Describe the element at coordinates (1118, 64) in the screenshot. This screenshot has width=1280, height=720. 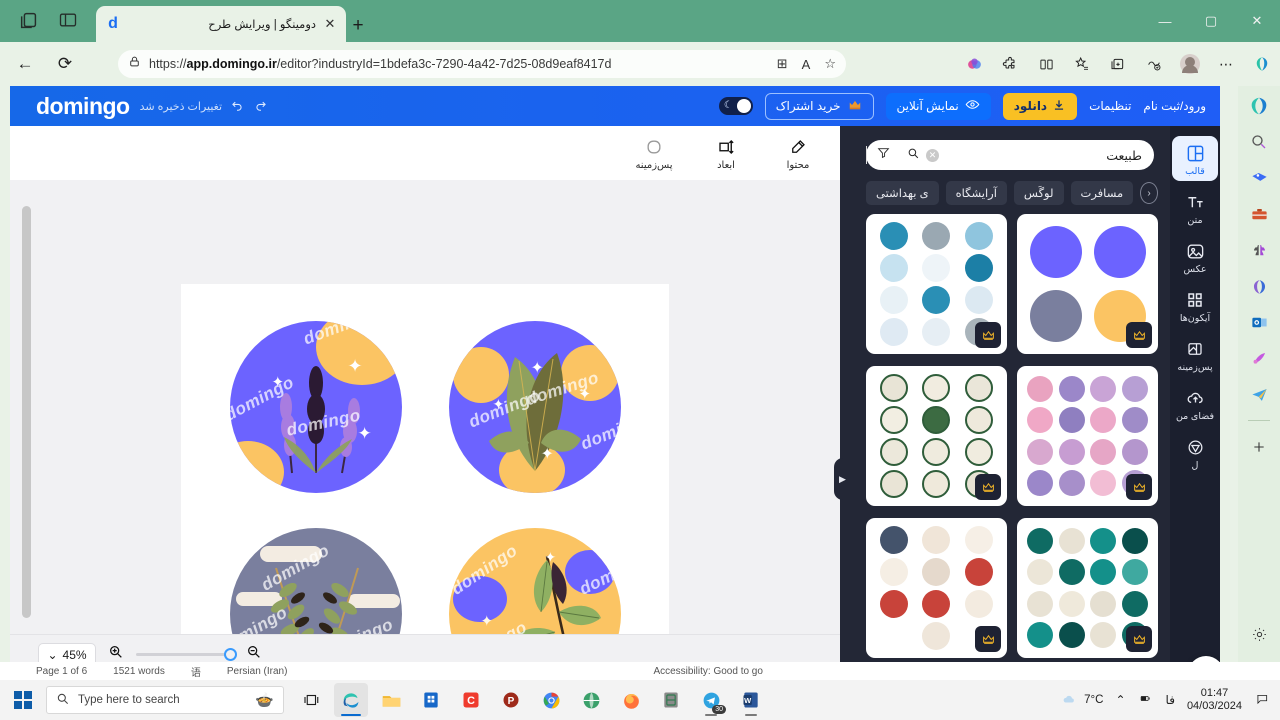
I see `collections-icon` at that location.